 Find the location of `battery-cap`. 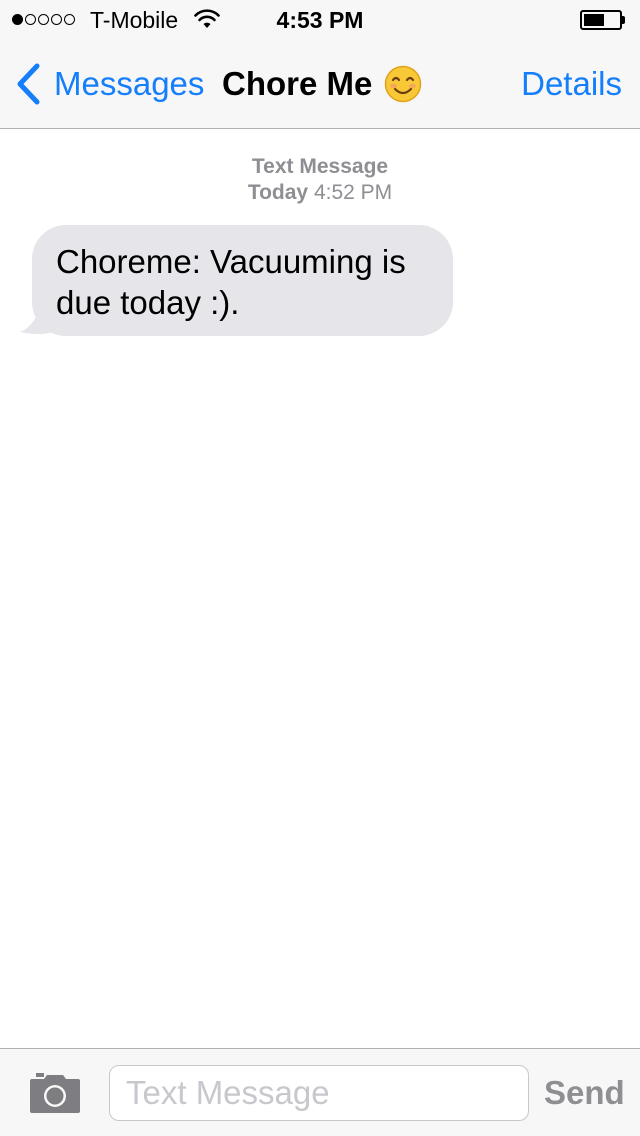

battery-cap is located at coordinates (623, 20).